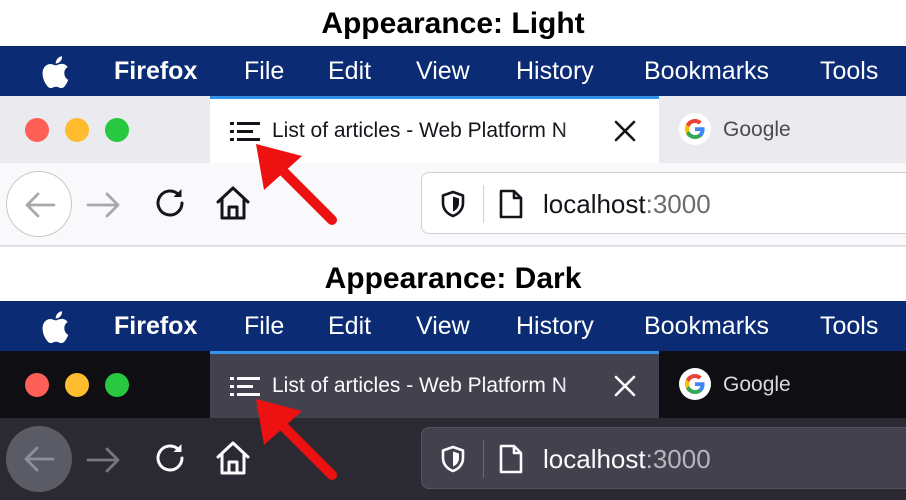 The width and height of the screenshot is (906, 500). Describe the element at coordinates (453, 23) in the screenshot. I see `heading-light: Appearance: Light` at that location.